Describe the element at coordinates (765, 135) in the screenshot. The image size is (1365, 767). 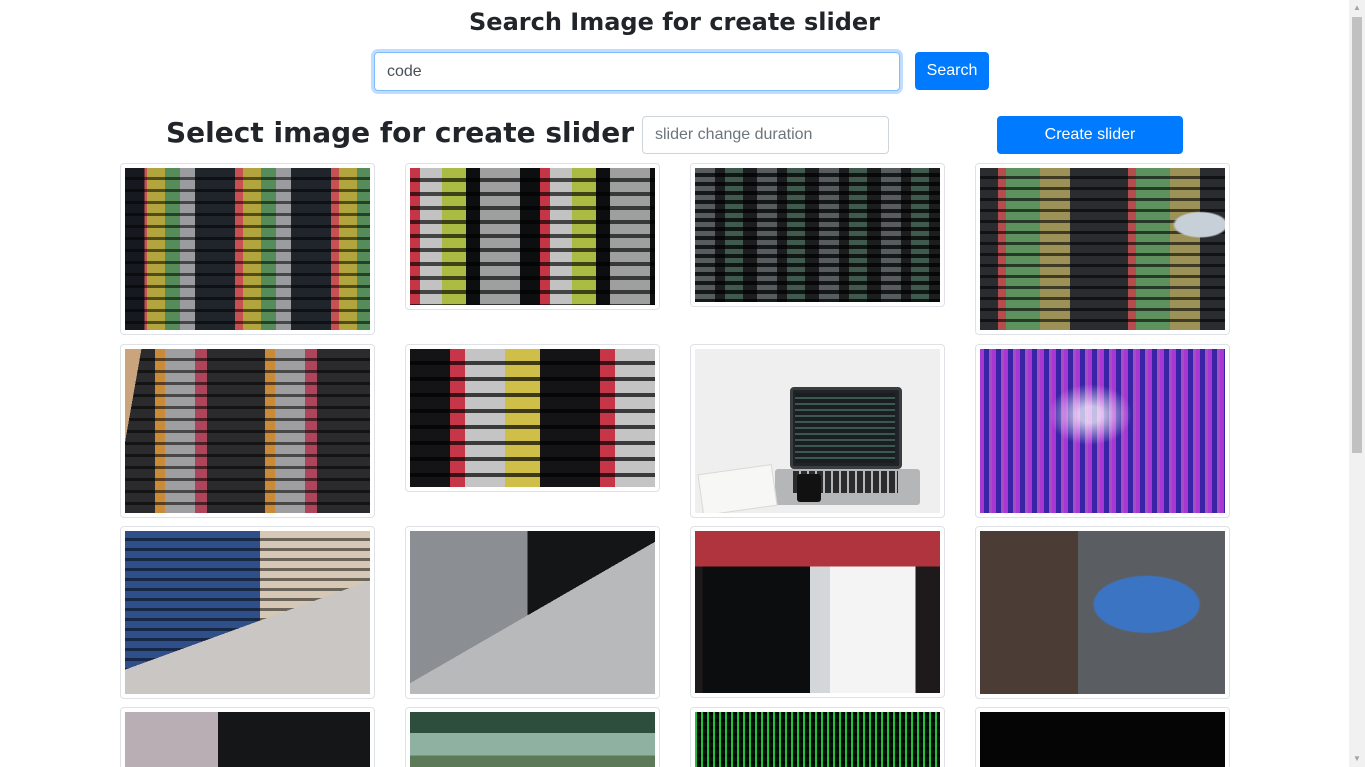
I see `slider-duration-input` at that location.